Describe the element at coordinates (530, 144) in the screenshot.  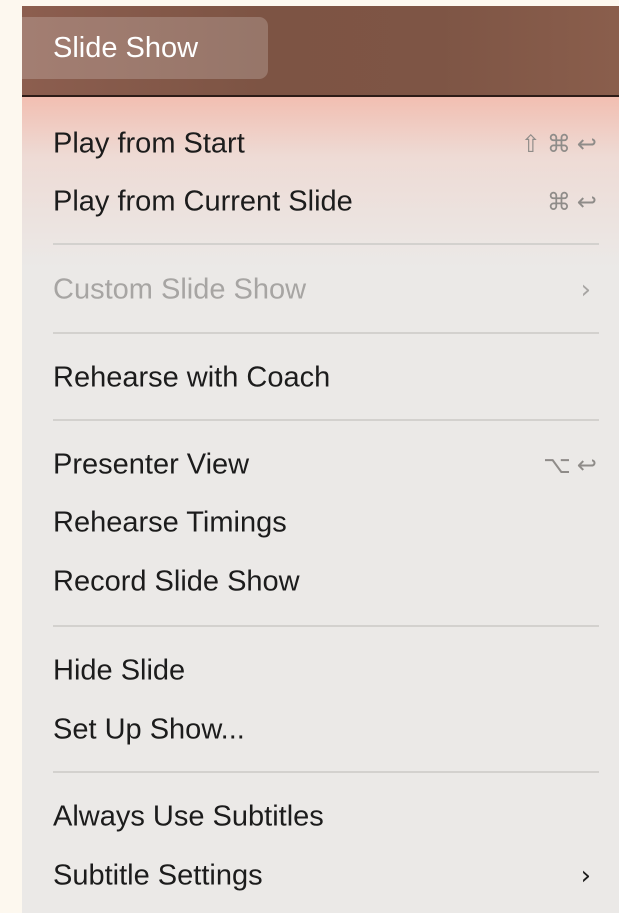
I see `shift-key-icon: ⇧` at that location.